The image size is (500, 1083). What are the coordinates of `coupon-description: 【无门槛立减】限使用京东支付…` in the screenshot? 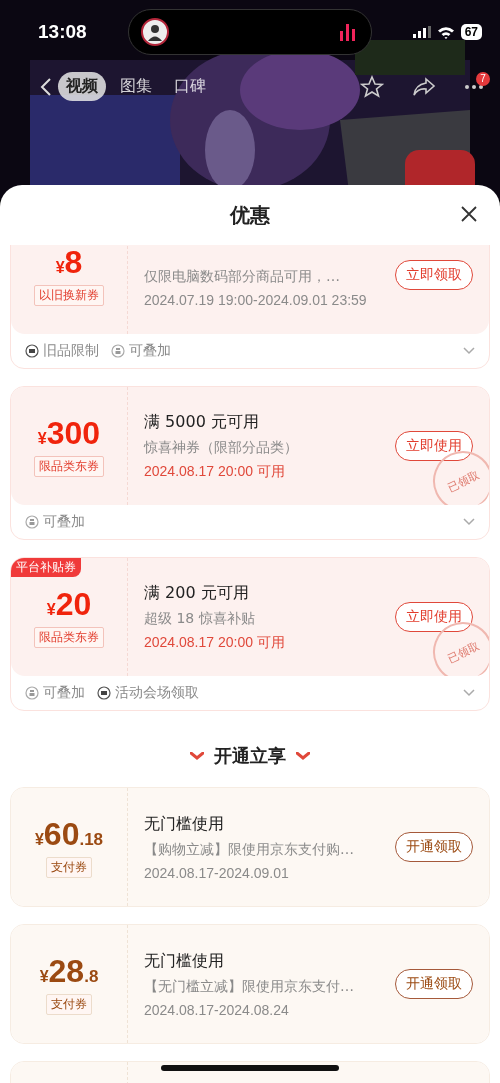 It's located at (249, 986).